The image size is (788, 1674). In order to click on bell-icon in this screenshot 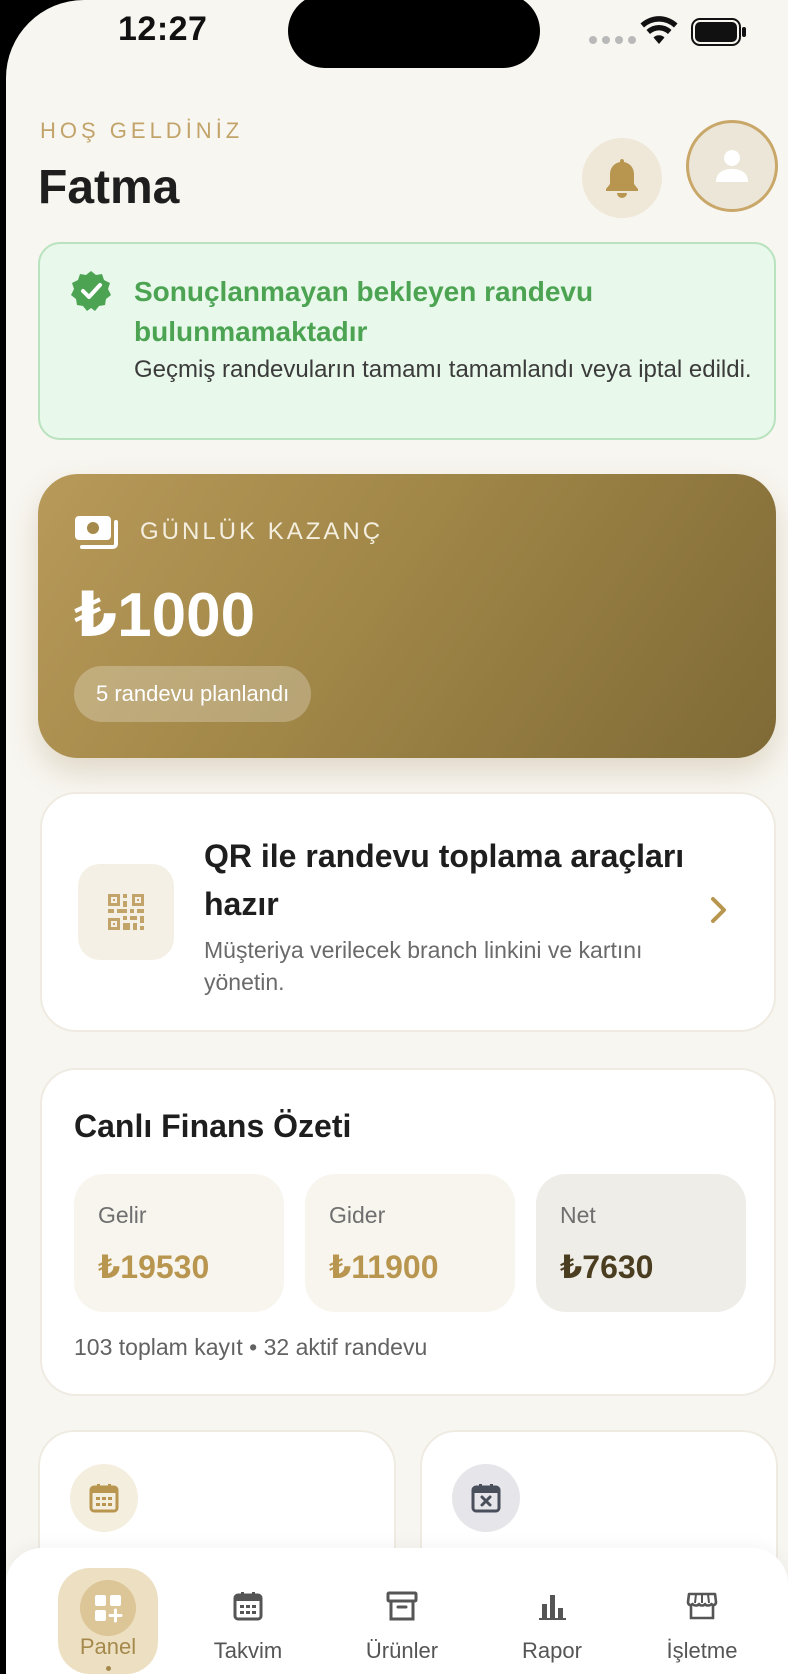, I will do `click(622, 178)`.